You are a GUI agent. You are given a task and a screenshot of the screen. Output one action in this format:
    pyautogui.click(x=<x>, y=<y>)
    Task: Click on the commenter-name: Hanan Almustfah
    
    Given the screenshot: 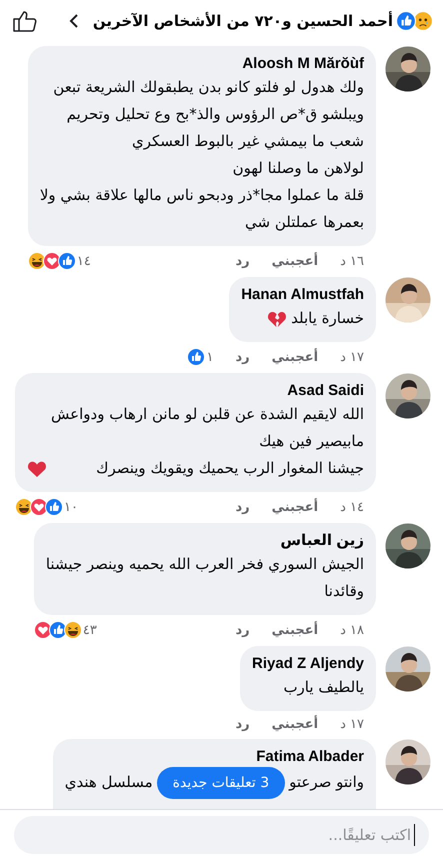 What is the action you would take?
    pyautogui.click(x=302, y=295)
    